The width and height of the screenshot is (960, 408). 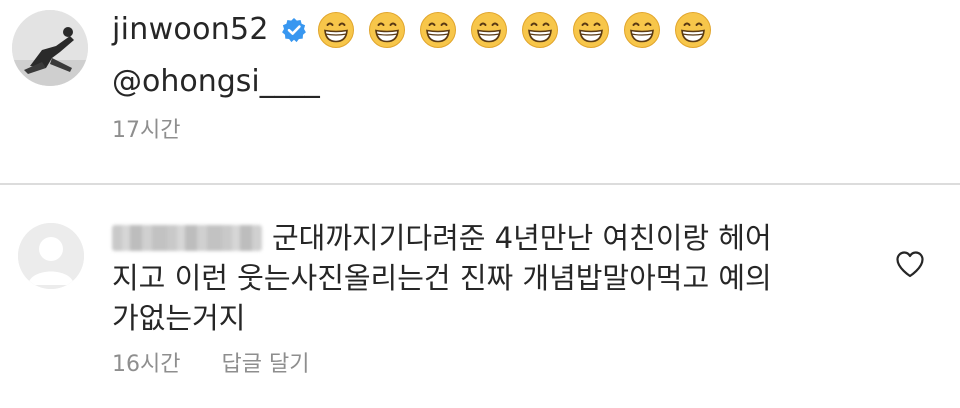 What do you see at coordinates (50, 48) in the screenshot?
I see `user-avatar` at bounding box center [50, 48].